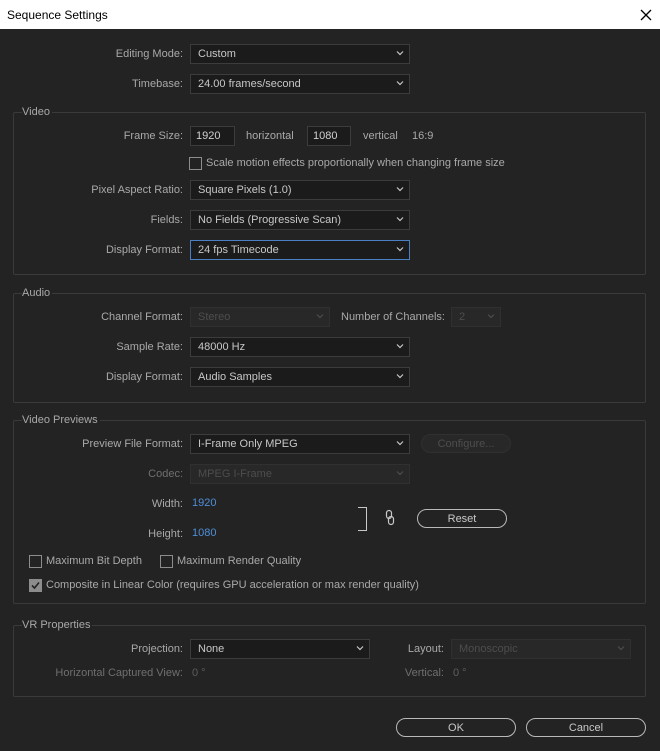 This screenshot has width=660, height=751. Describe the element at coordinates (300, 474) in the screenshot. I see `codec-dropdown: MPEG I-Frame` at that location.